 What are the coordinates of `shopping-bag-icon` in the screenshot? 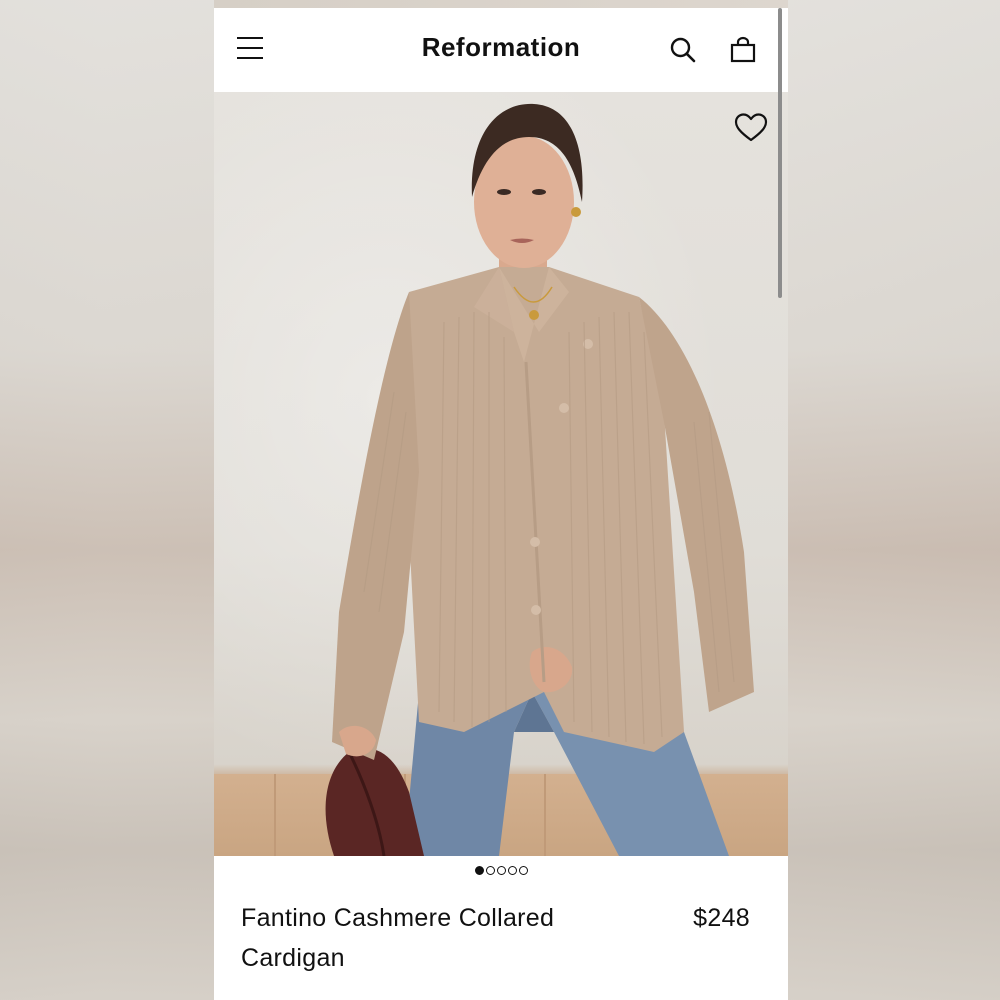 It's located at (743, 50).